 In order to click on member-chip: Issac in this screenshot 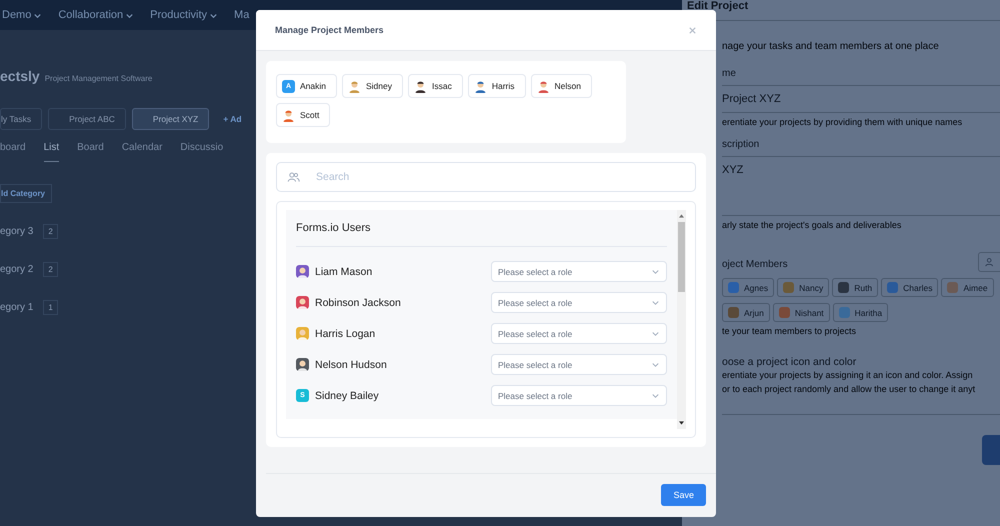, I will do `click(435, 86)`.